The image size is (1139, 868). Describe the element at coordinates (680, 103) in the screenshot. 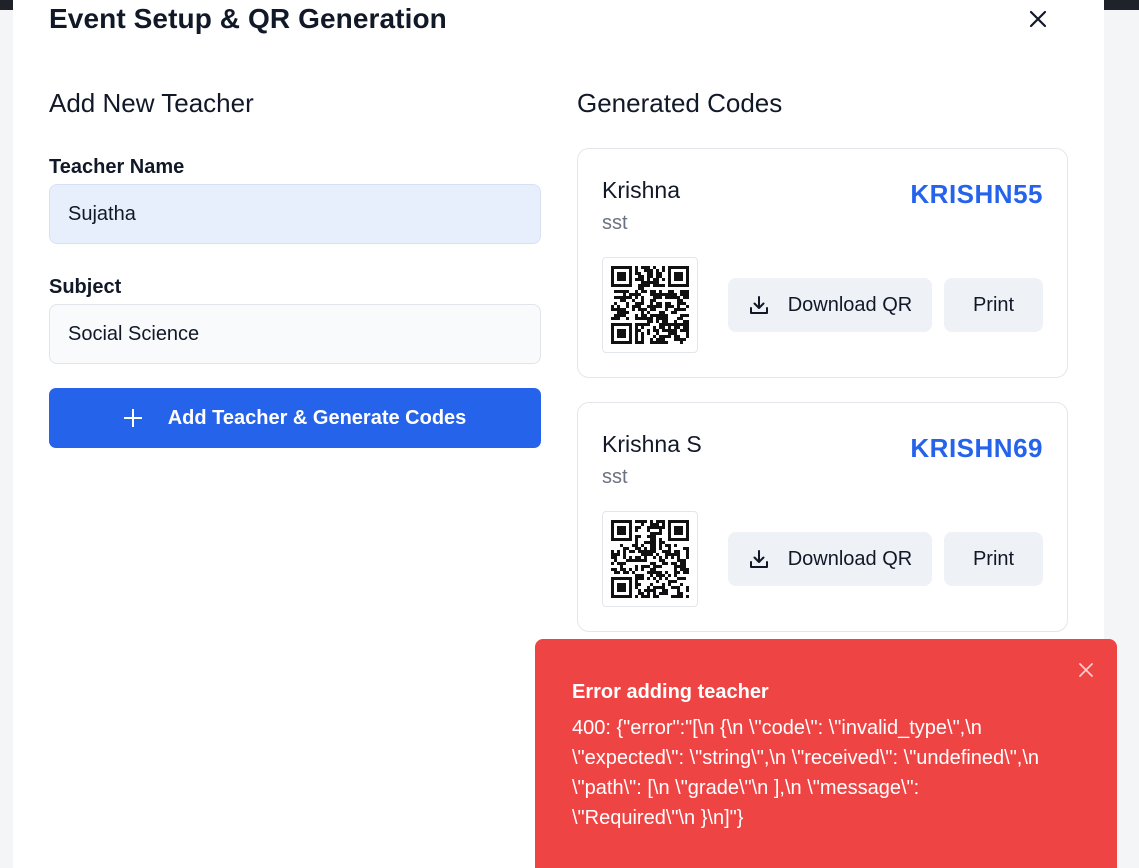

I see `generated-codes-heading: Generated Codes` at that location.